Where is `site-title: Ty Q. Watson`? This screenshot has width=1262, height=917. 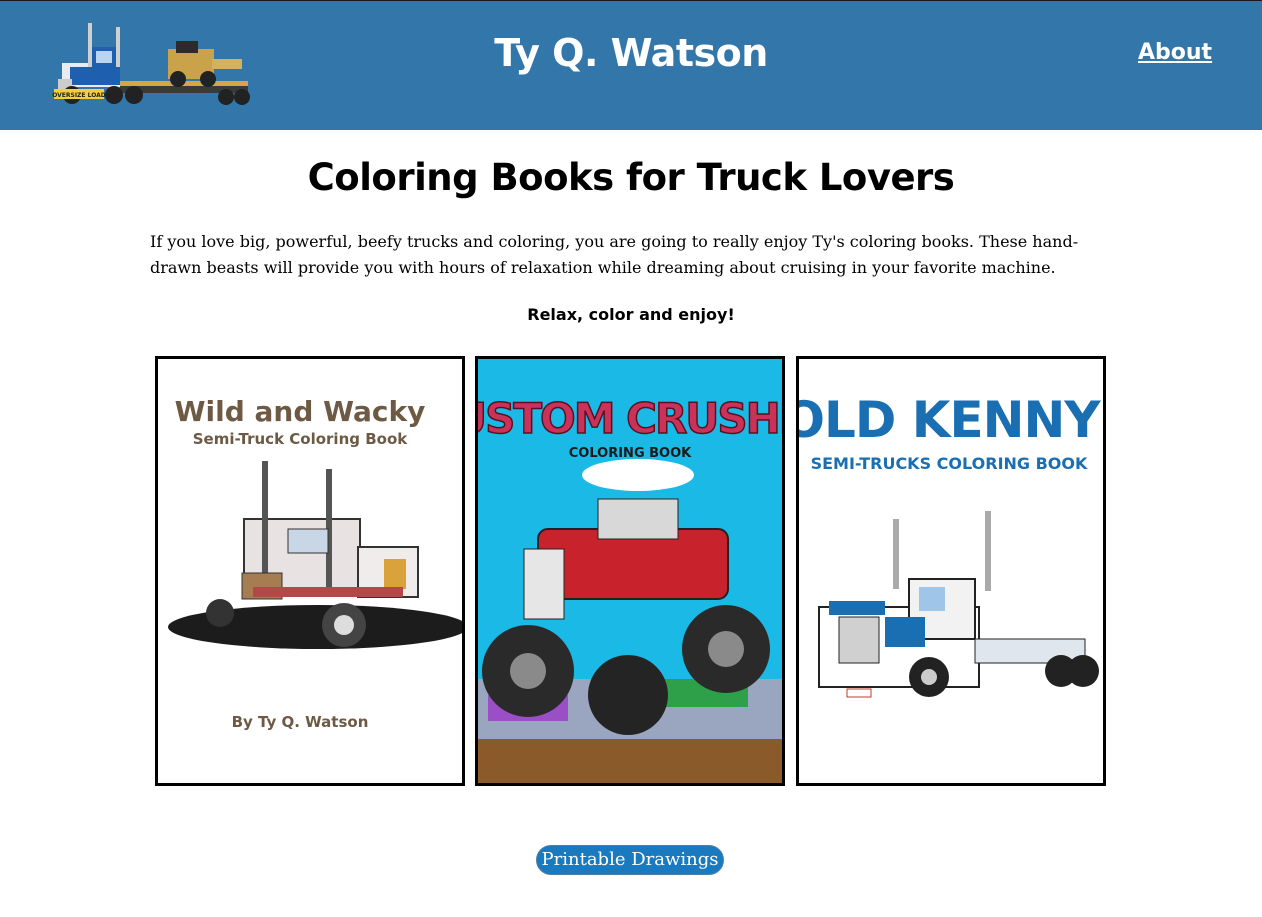
site-title: Ty Q. Watson is located at coordinates (631, 53).